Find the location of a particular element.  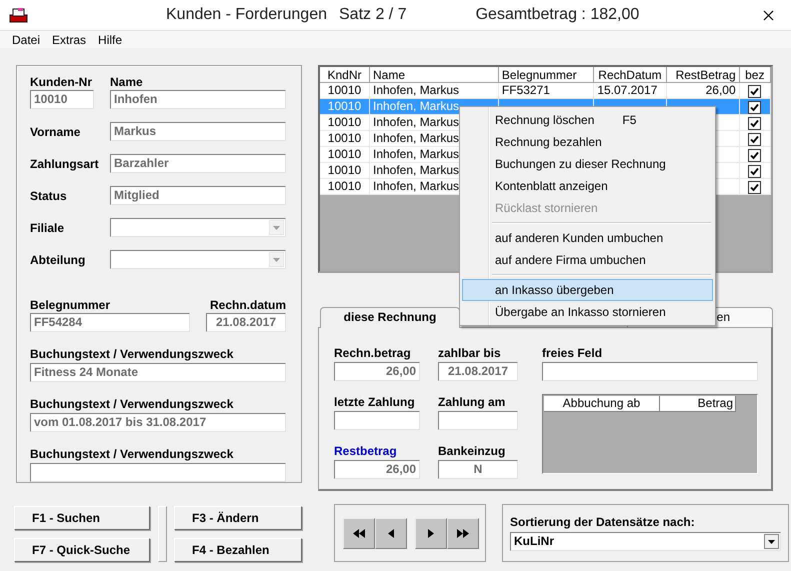

double-left-arrow-icon is located at coordinates (359, 533).